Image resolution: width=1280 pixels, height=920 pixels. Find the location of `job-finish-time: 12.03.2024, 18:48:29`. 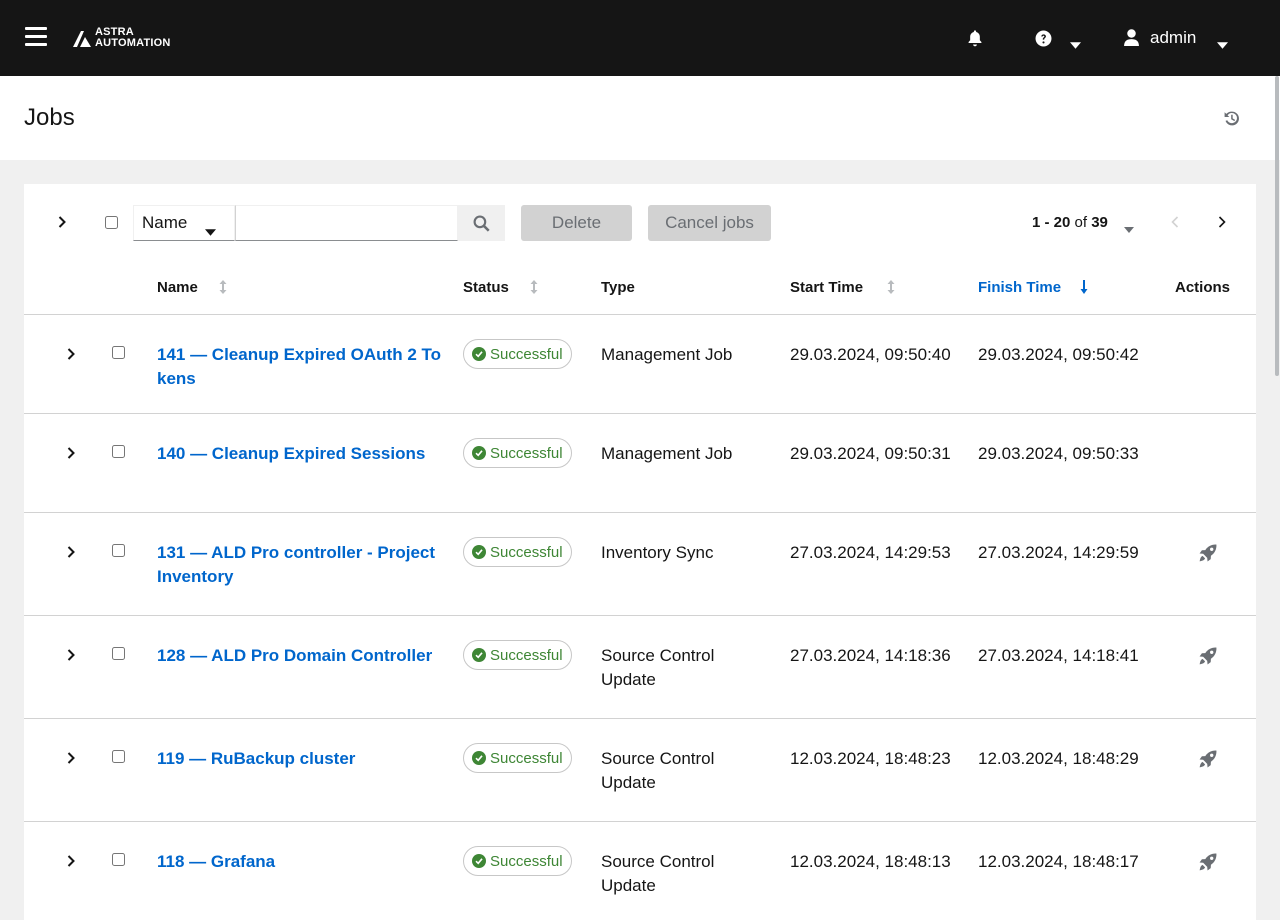

job-finish-time: 12.03.2024, 18:48:29 is located at coordinates (1058, 758).